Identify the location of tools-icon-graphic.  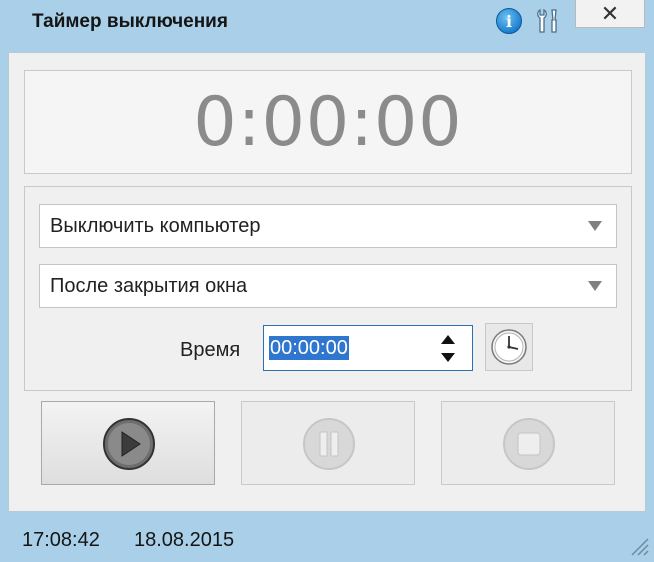
(547, 20).